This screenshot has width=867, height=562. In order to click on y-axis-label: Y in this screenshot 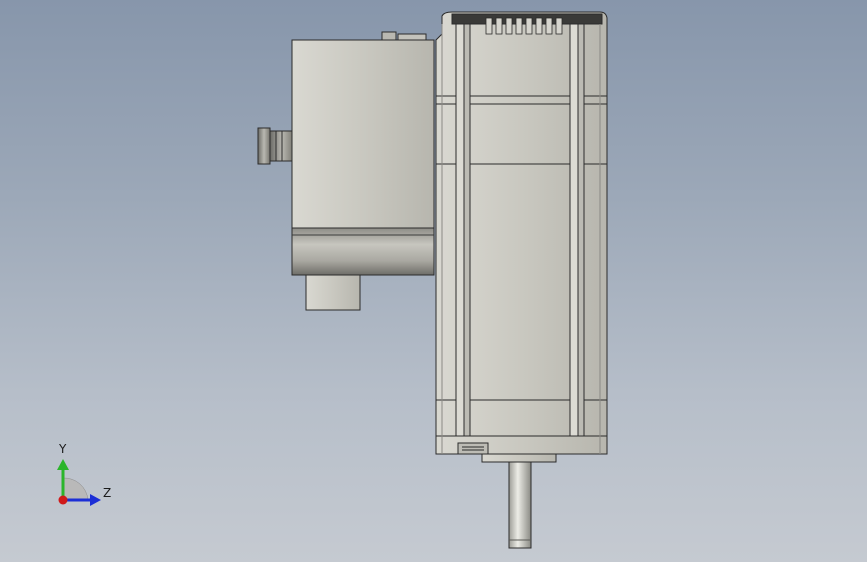, I will do `click(63, 449)`.